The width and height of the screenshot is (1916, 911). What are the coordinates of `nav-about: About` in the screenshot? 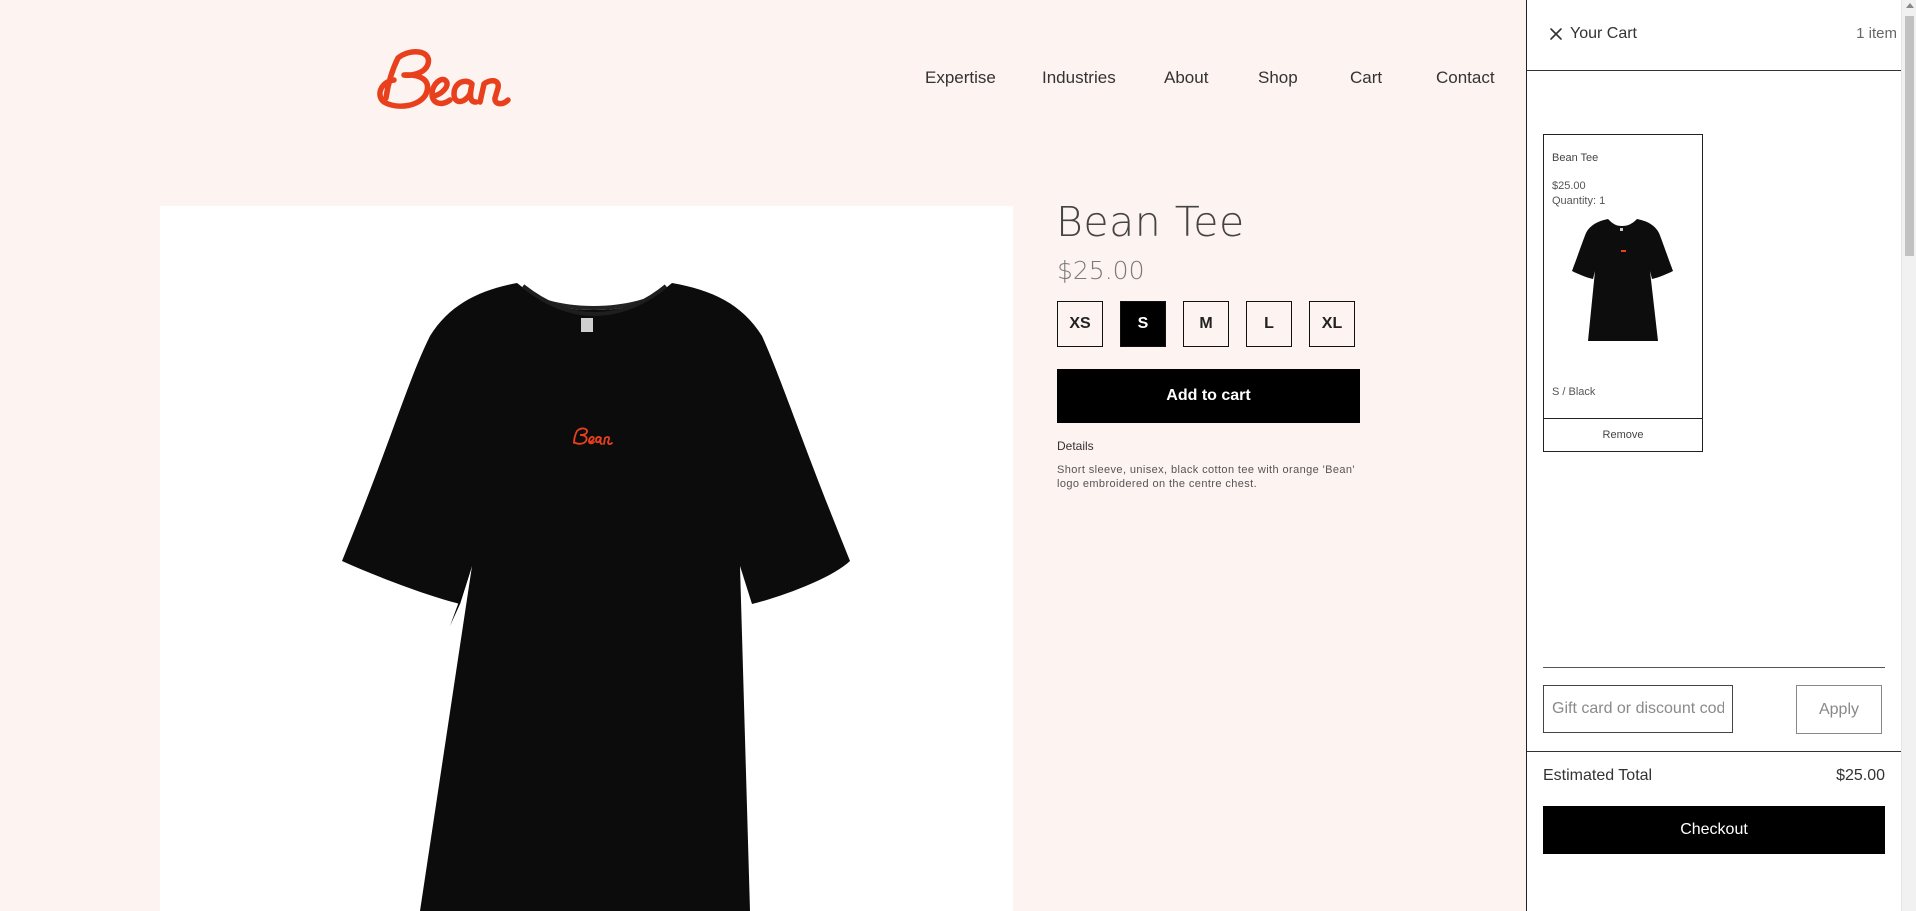 It's located at (1186, 78).